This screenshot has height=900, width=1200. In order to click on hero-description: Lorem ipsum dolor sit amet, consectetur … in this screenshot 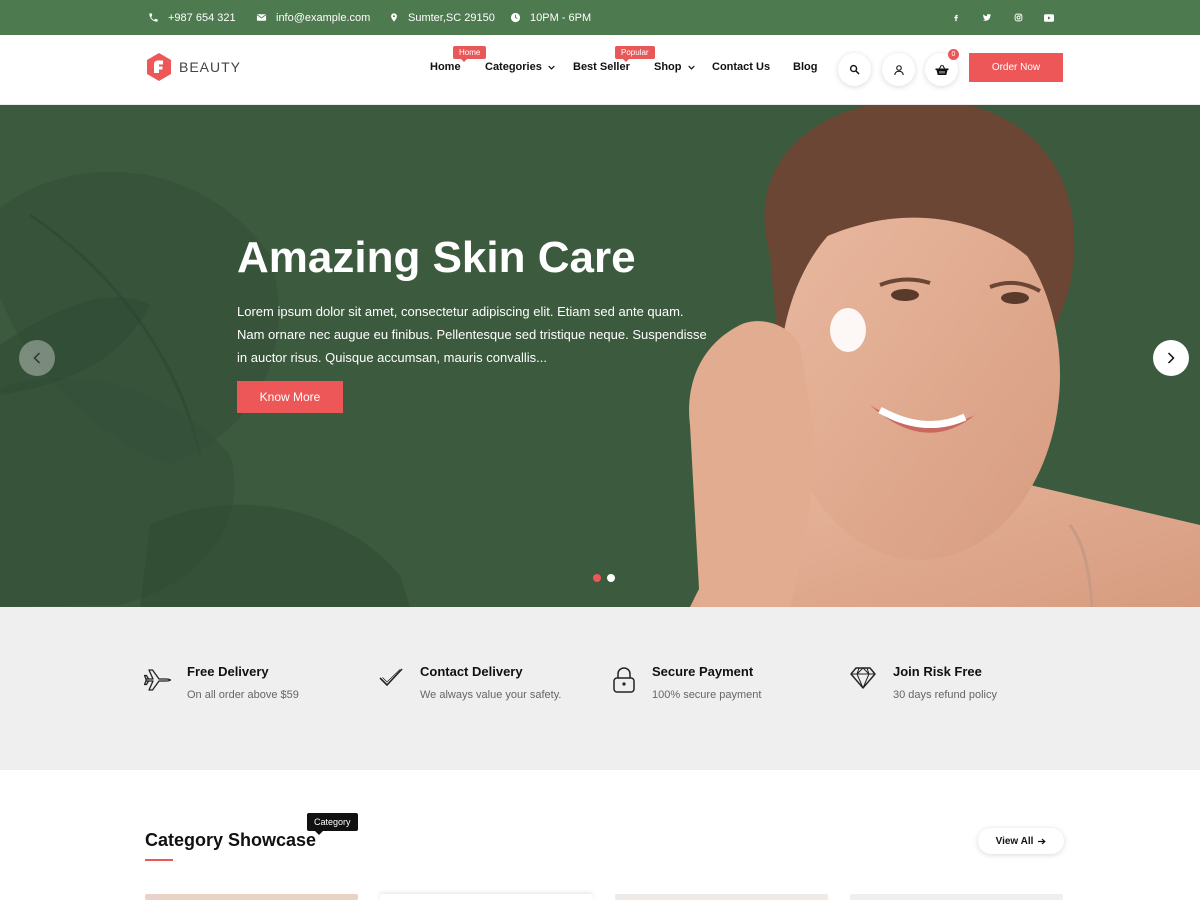, I will do `click(472, 334)`.